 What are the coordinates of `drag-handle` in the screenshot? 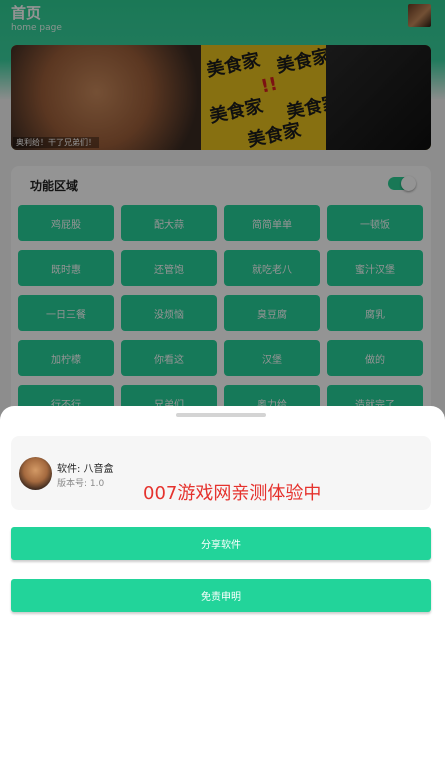 It's located at (221, 415).